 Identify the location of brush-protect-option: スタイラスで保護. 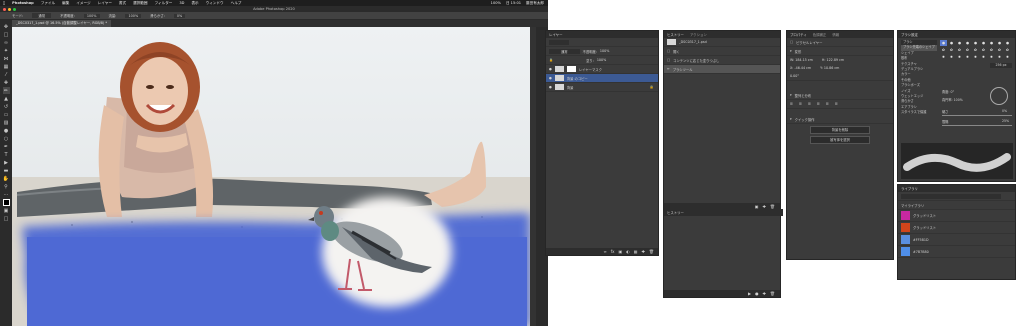
(919, 112).